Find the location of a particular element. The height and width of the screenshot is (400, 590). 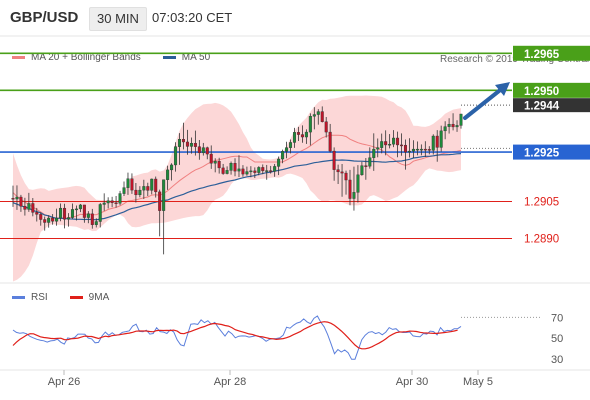

level-label-0: 1.2965 is located at coordinates (542, 55).